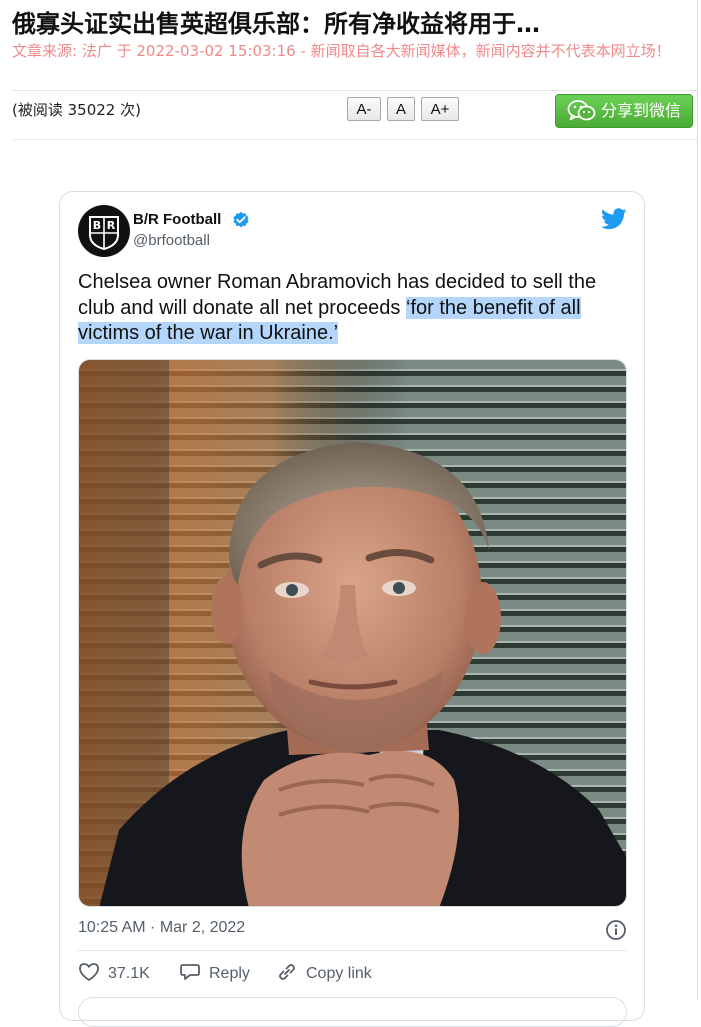 This screenshot has width=701, height=1027. What do you see at coordinates (190, 974) in the screenshot?
I see `reply-bubble-icon` at bounding box center [190, 974].